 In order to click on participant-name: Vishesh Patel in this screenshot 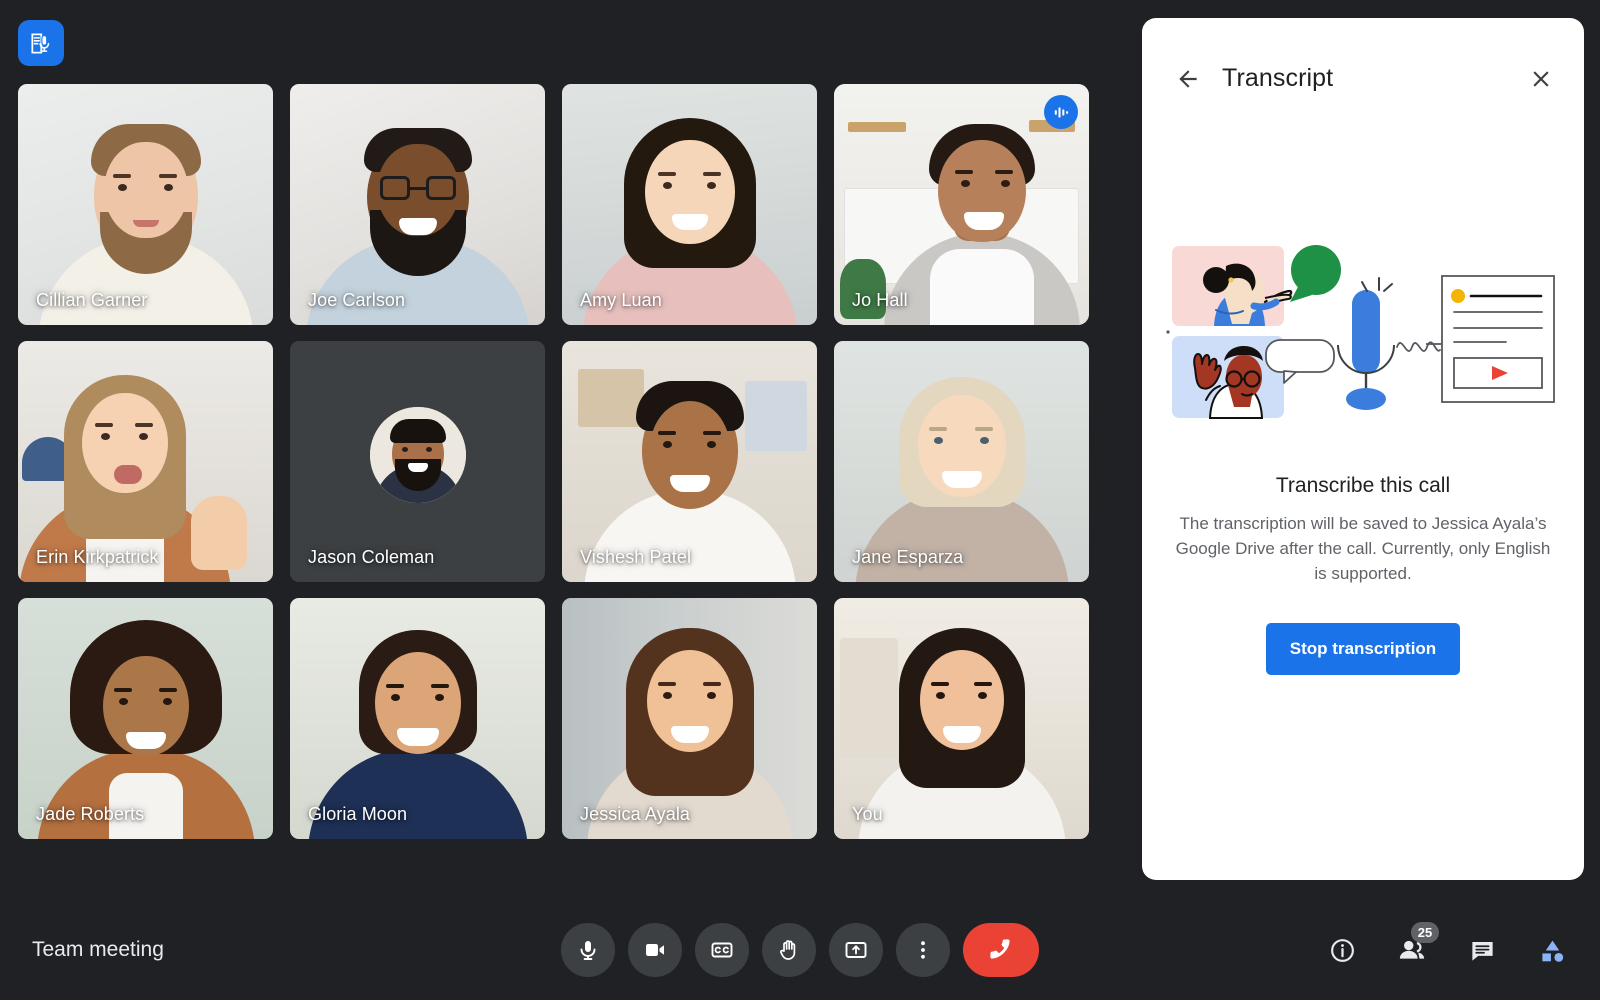, I will do `click(636, 557)`.